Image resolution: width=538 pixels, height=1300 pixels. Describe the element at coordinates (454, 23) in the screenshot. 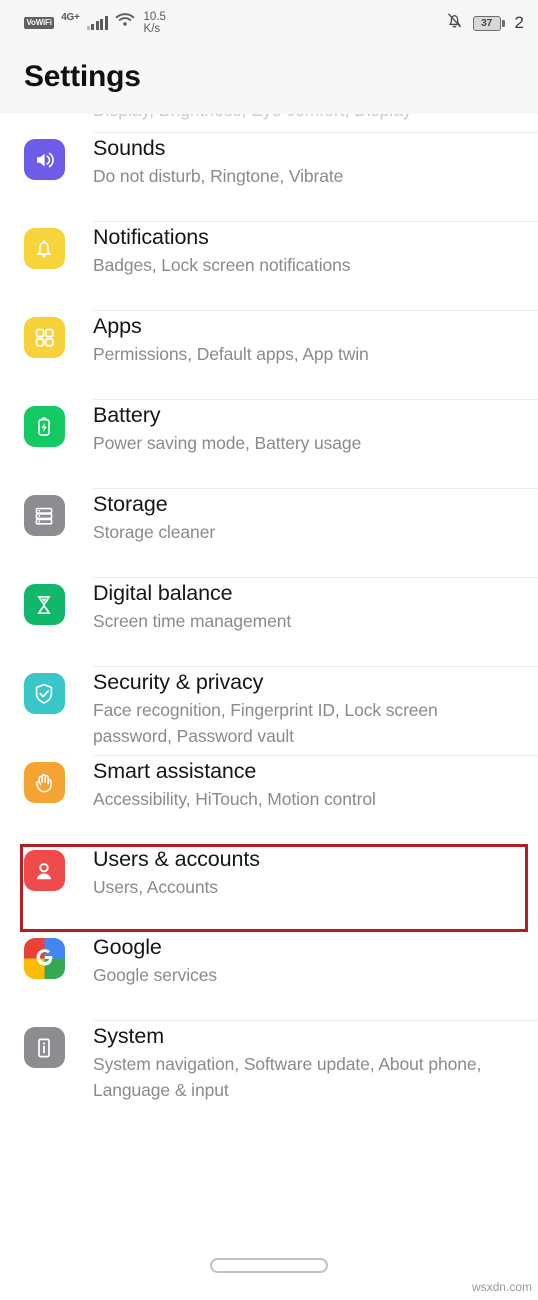

I see `bell-off-icon` at that location.